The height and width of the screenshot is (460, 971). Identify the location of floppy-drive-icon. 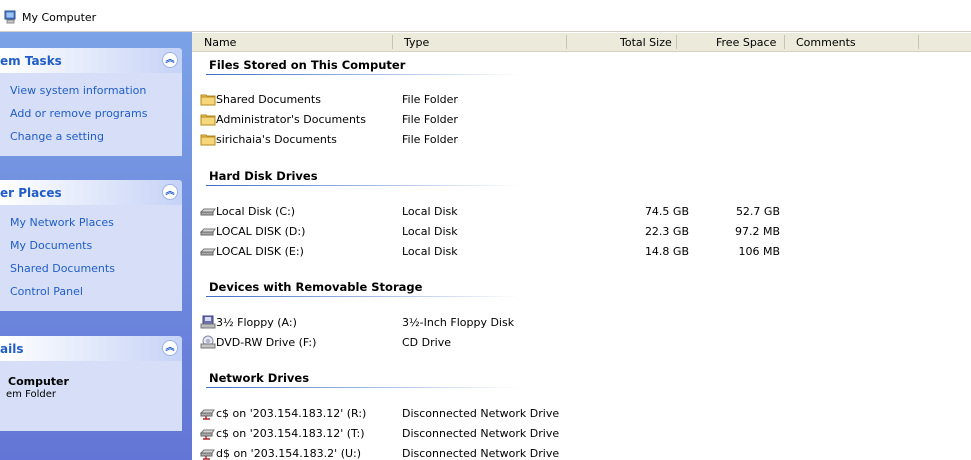
(208, 322).